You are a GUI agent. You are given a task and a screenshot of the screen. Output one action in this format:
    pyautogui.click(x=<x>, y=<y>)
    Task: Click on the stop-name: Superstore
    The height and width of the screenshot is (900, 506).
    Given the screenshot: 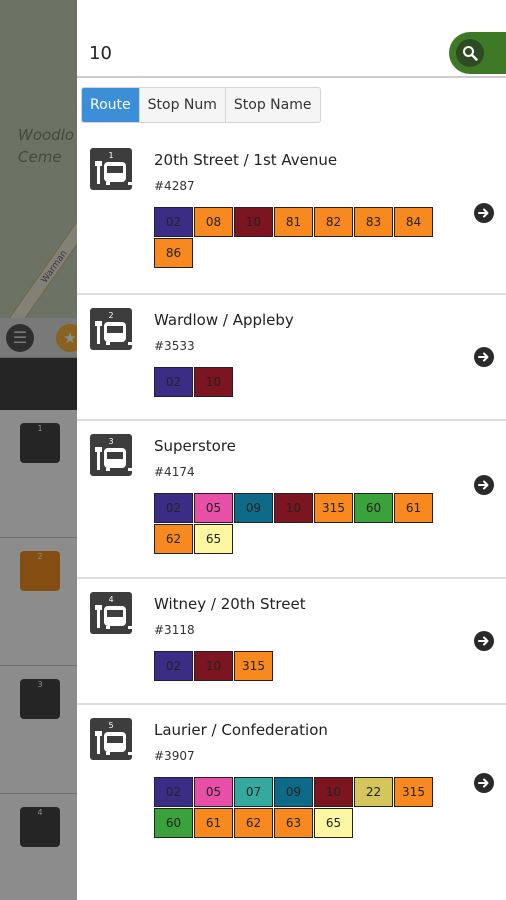 What is the action you would take?
    pyautogui.click(x=195, y=446)
    